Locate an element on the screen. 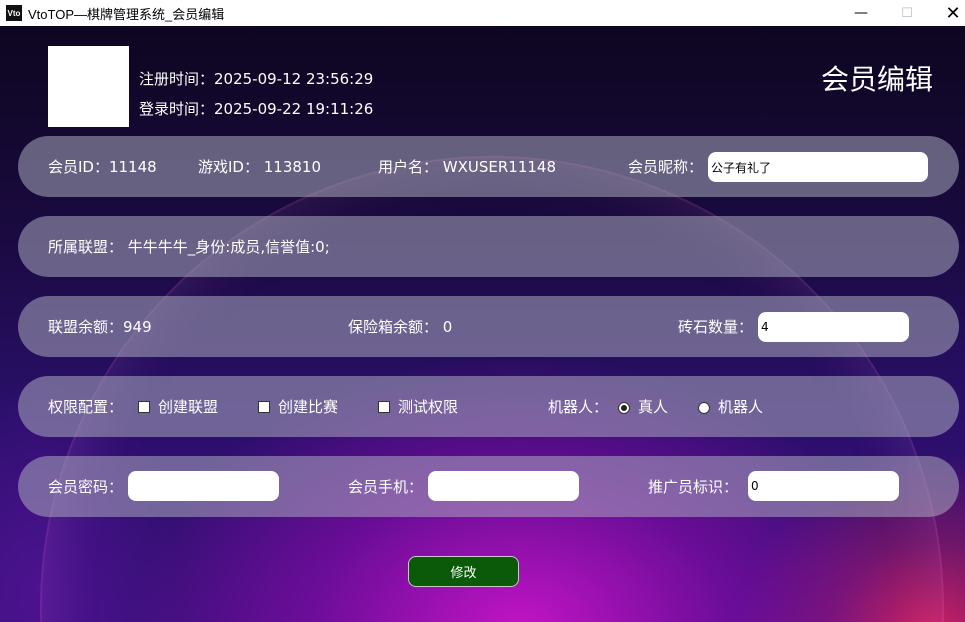 The height and width of the screenshot is (622, 965). test-permission-checkbox is located at coordinates (384, 407).